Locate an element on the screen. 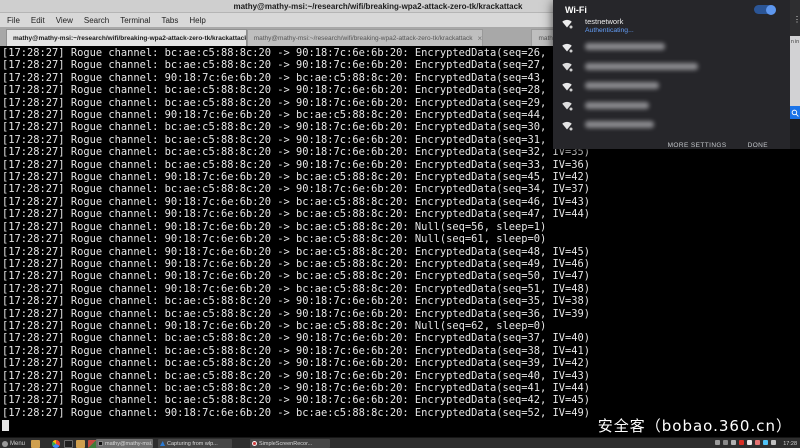 The image size is (800, 448). menubar-item-view: View is located at coordinates (64, 20).